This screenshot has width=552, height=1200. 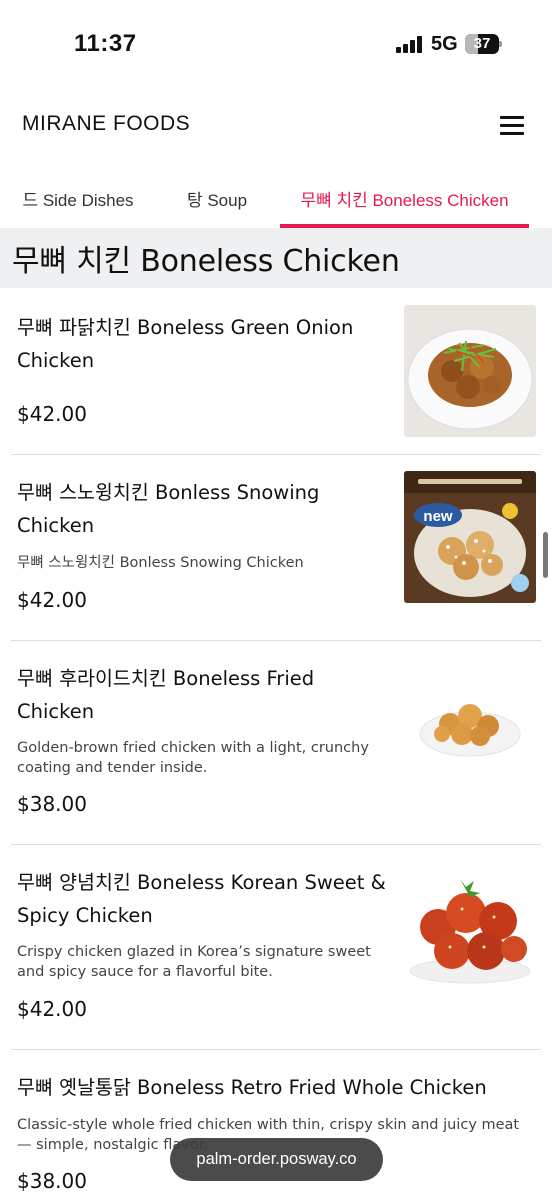 I want to click on fried-chicken-image, so click(x=470, y=738).